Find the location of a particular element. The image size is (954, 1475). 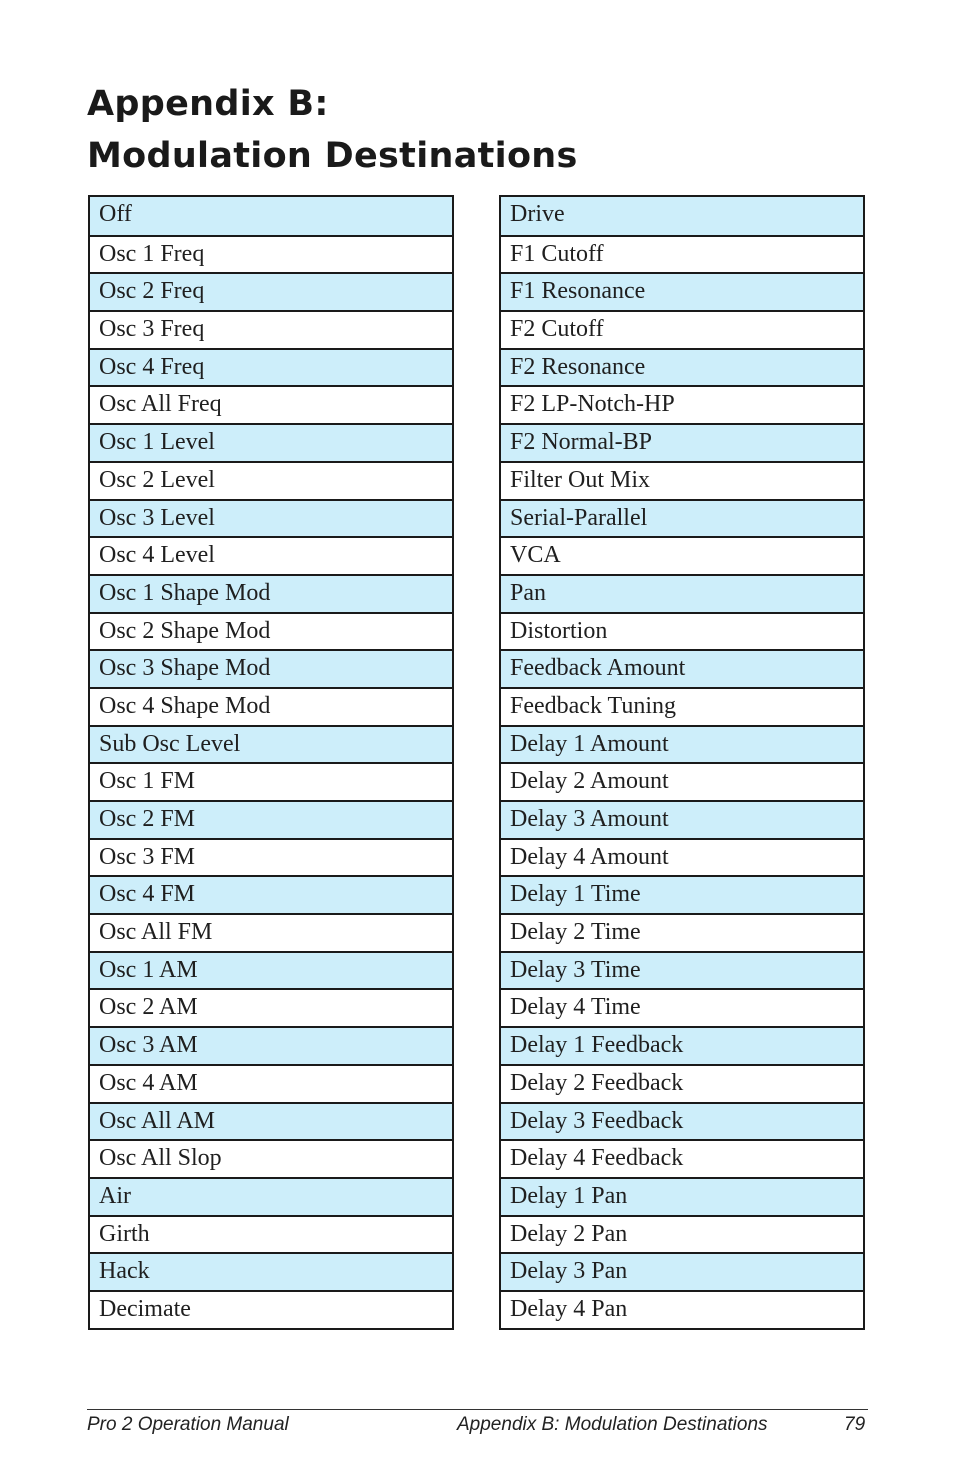

table-row: Osc 1 FM is located at coordinates (271, 781).